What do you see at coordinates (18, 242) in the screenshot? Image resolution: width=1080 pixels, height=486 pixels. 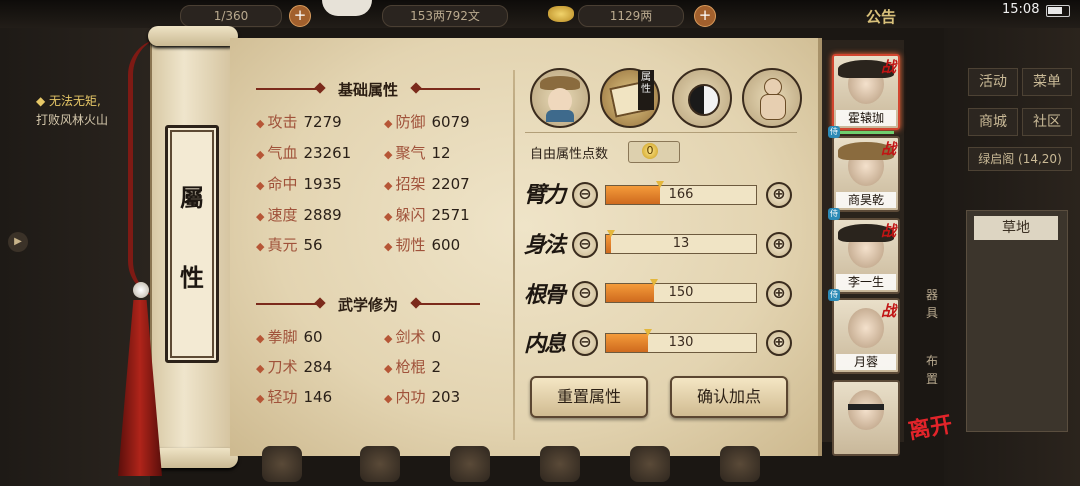 I see `expand-arrow-icon: ▶` at bounding box center [18, 242].